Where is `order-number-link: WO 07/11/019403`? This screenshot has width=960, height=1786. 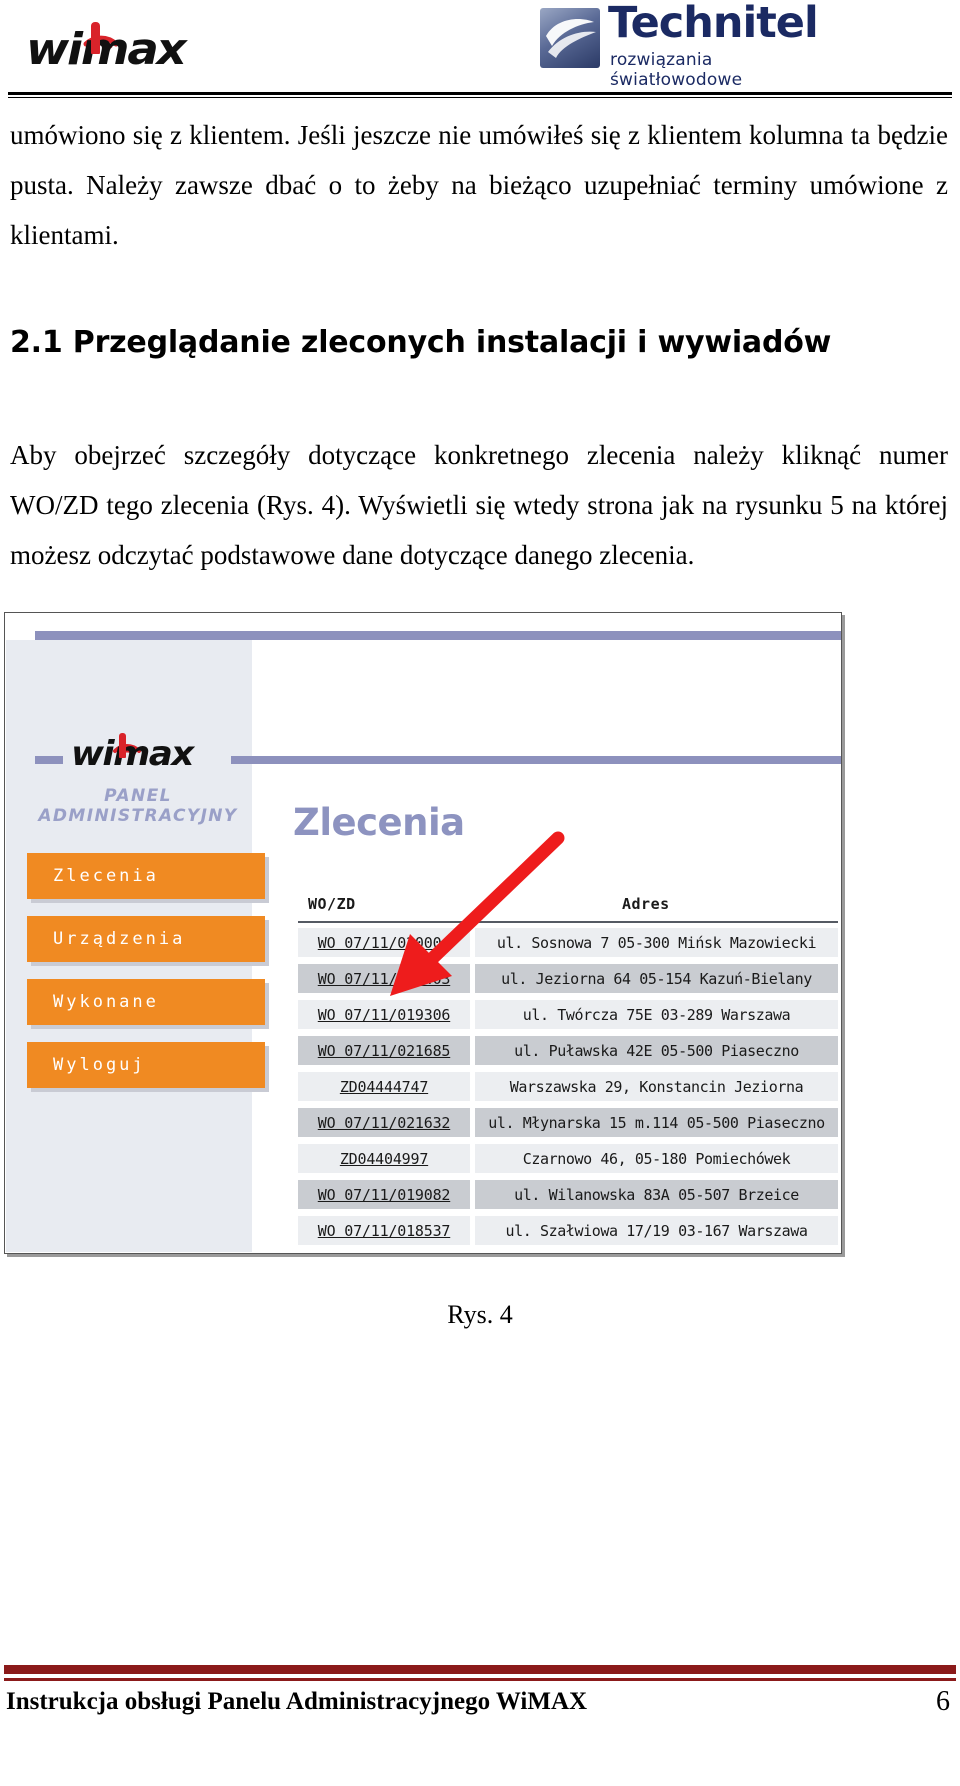 order-number-link: WO 07/11/019403 is located at coordinates (384, 978).